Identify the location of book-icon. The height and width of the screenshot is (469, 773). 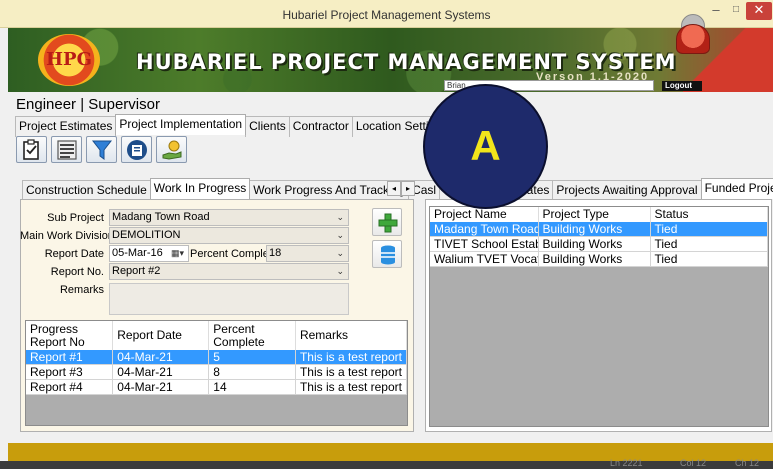
(137, 150).